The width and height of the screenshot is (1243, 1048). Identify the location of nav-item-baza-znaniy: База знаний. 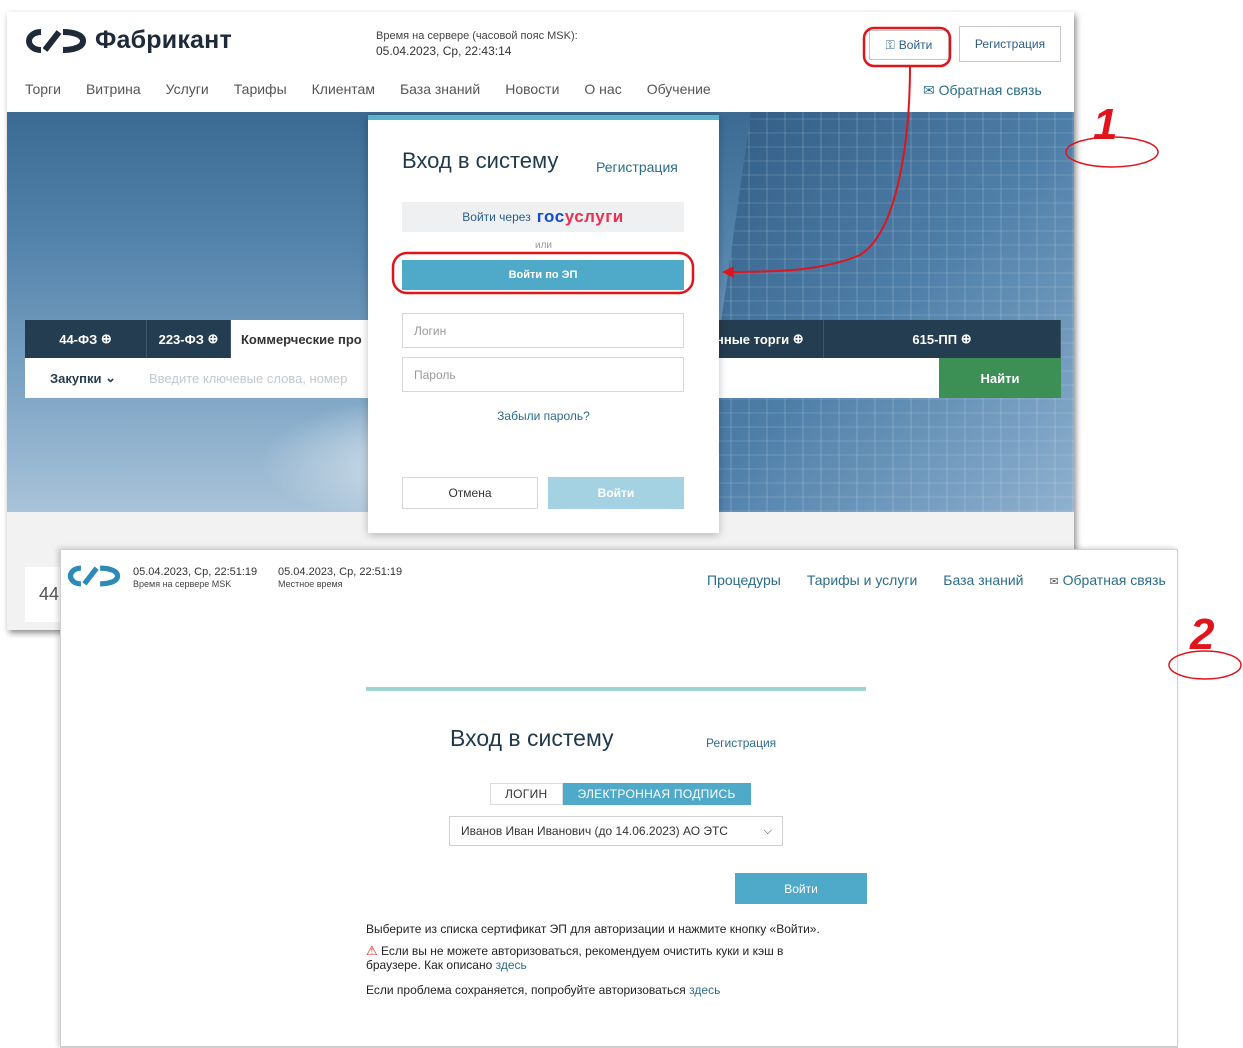
(440, 89).